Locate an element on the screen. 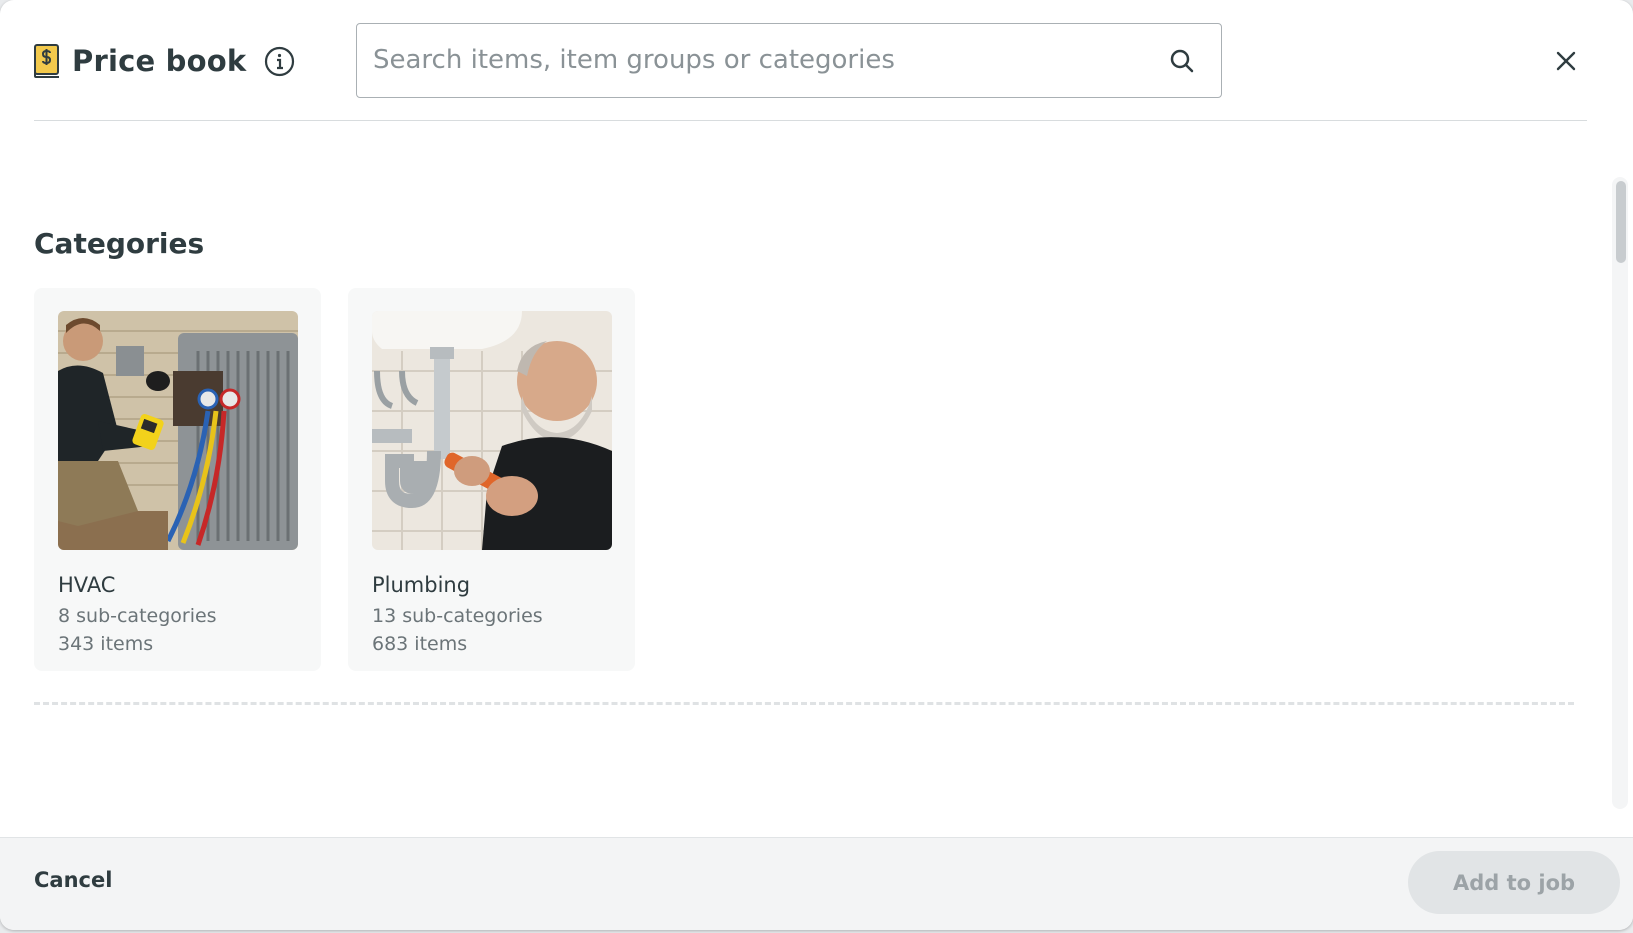 The width and height of the screenshot is (1633, 933). modal-header: Price book is located at coordinates (816, 60).